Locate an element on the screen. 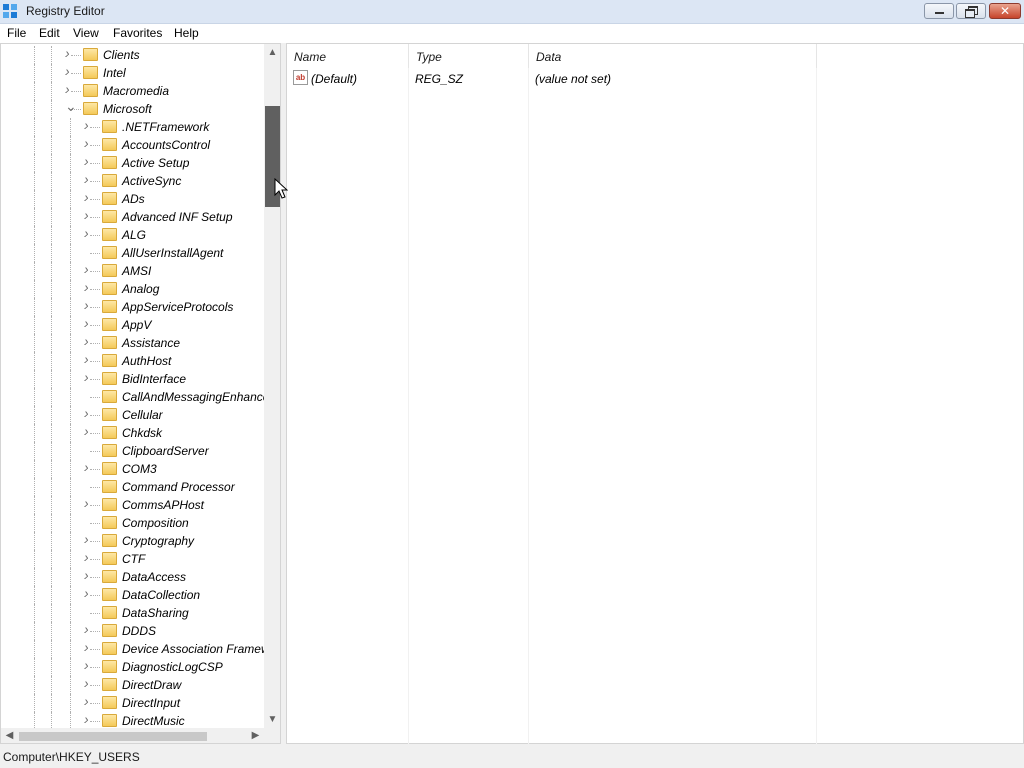  tree-horizontal-scrollbar: ◀ ▶ is located at coordinates (132, 735).